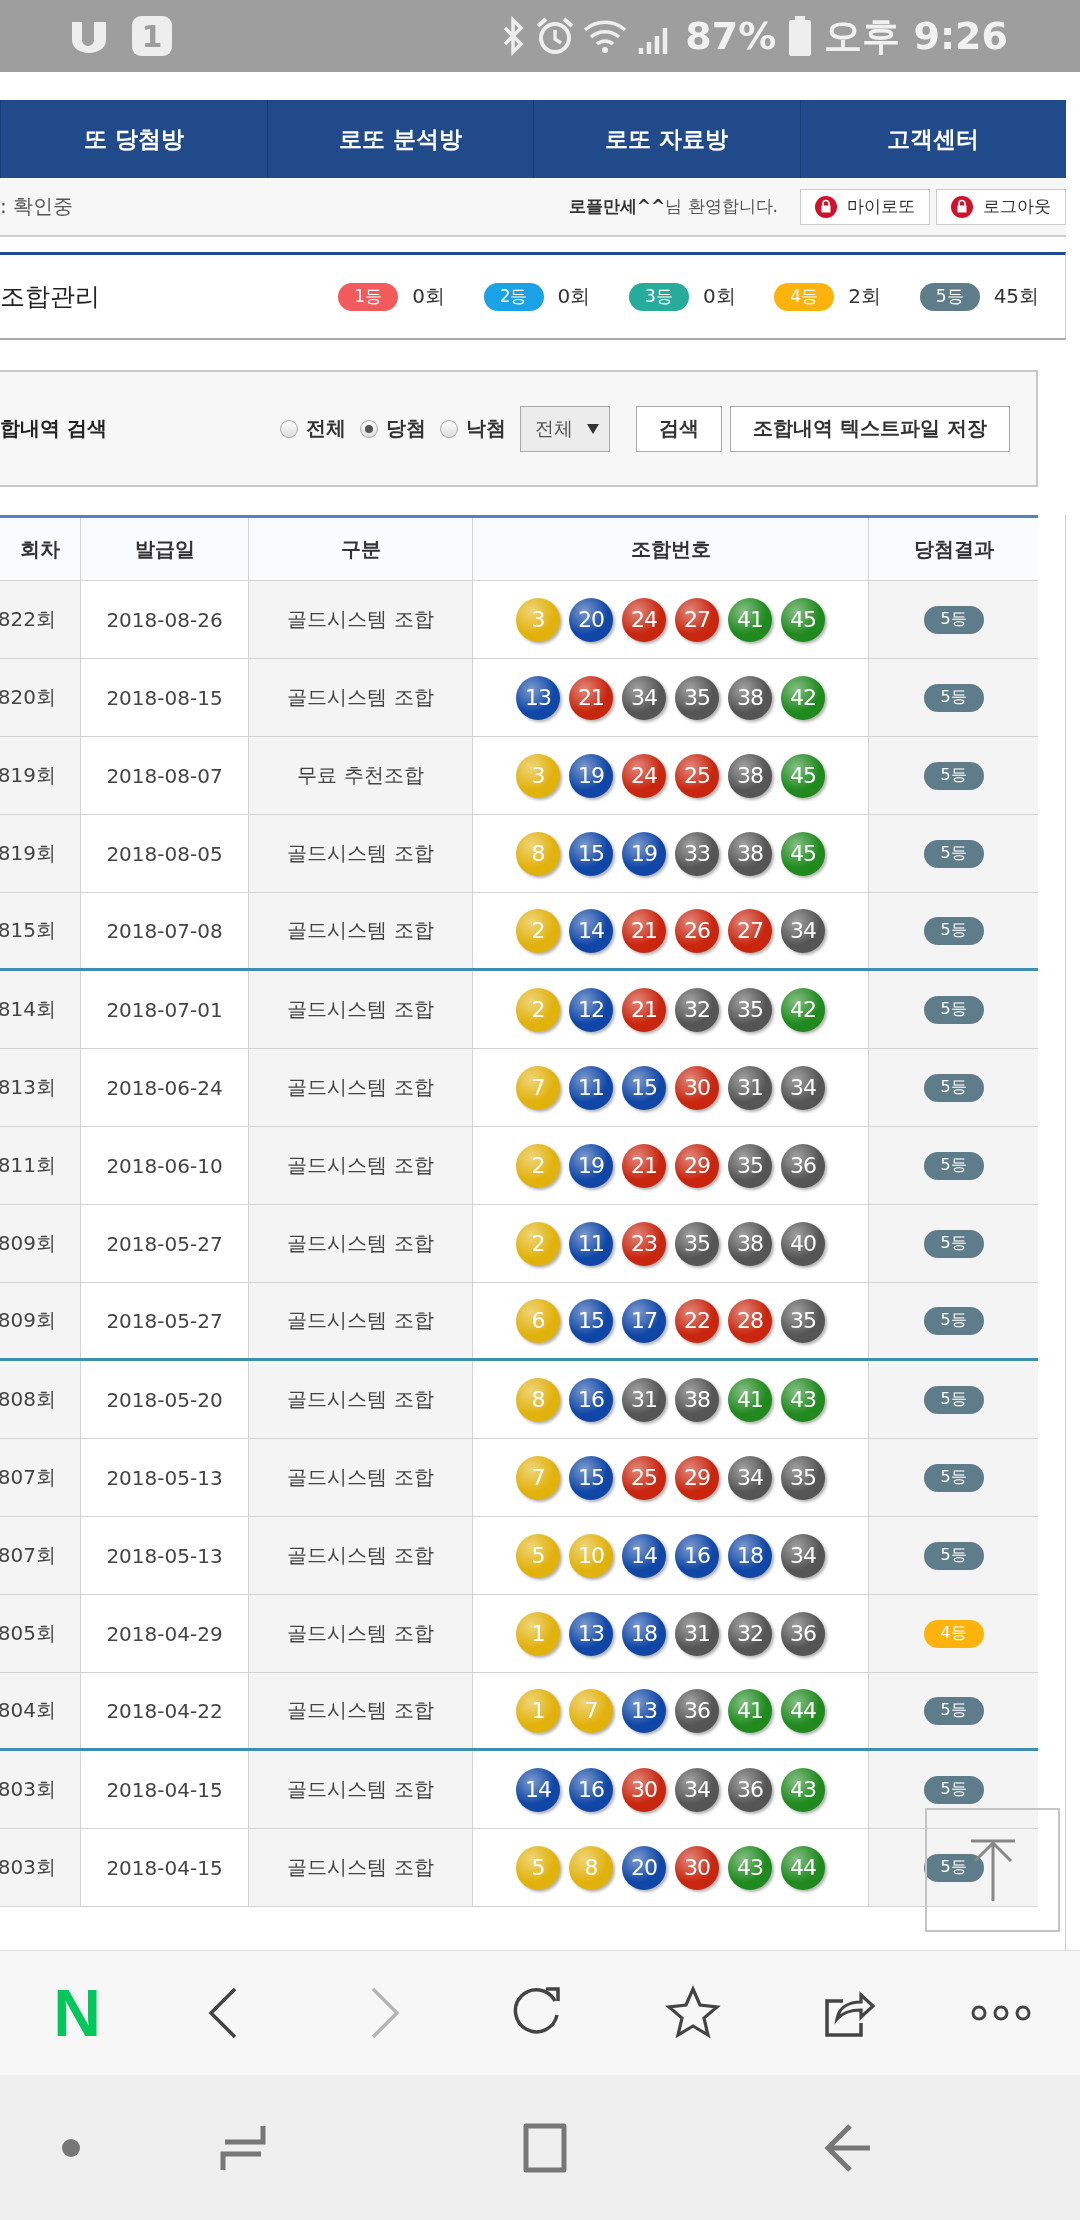 Image resolution: width=1080 pixels, height=2220 pixels. I want to click on notification-badge: 1, so click(152, 36).